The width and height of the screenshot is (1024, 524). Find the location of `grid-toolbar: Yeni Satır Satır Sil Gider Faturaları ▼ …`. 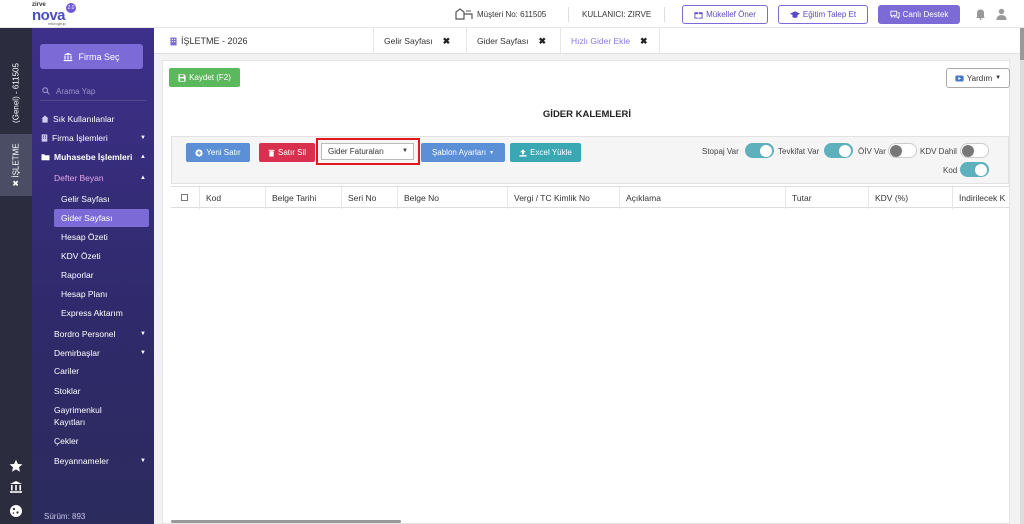

grid-toolbar: Yeni Satır Satır Sil Gider Faturaları ▼ … is located at coordinates (590, 160).